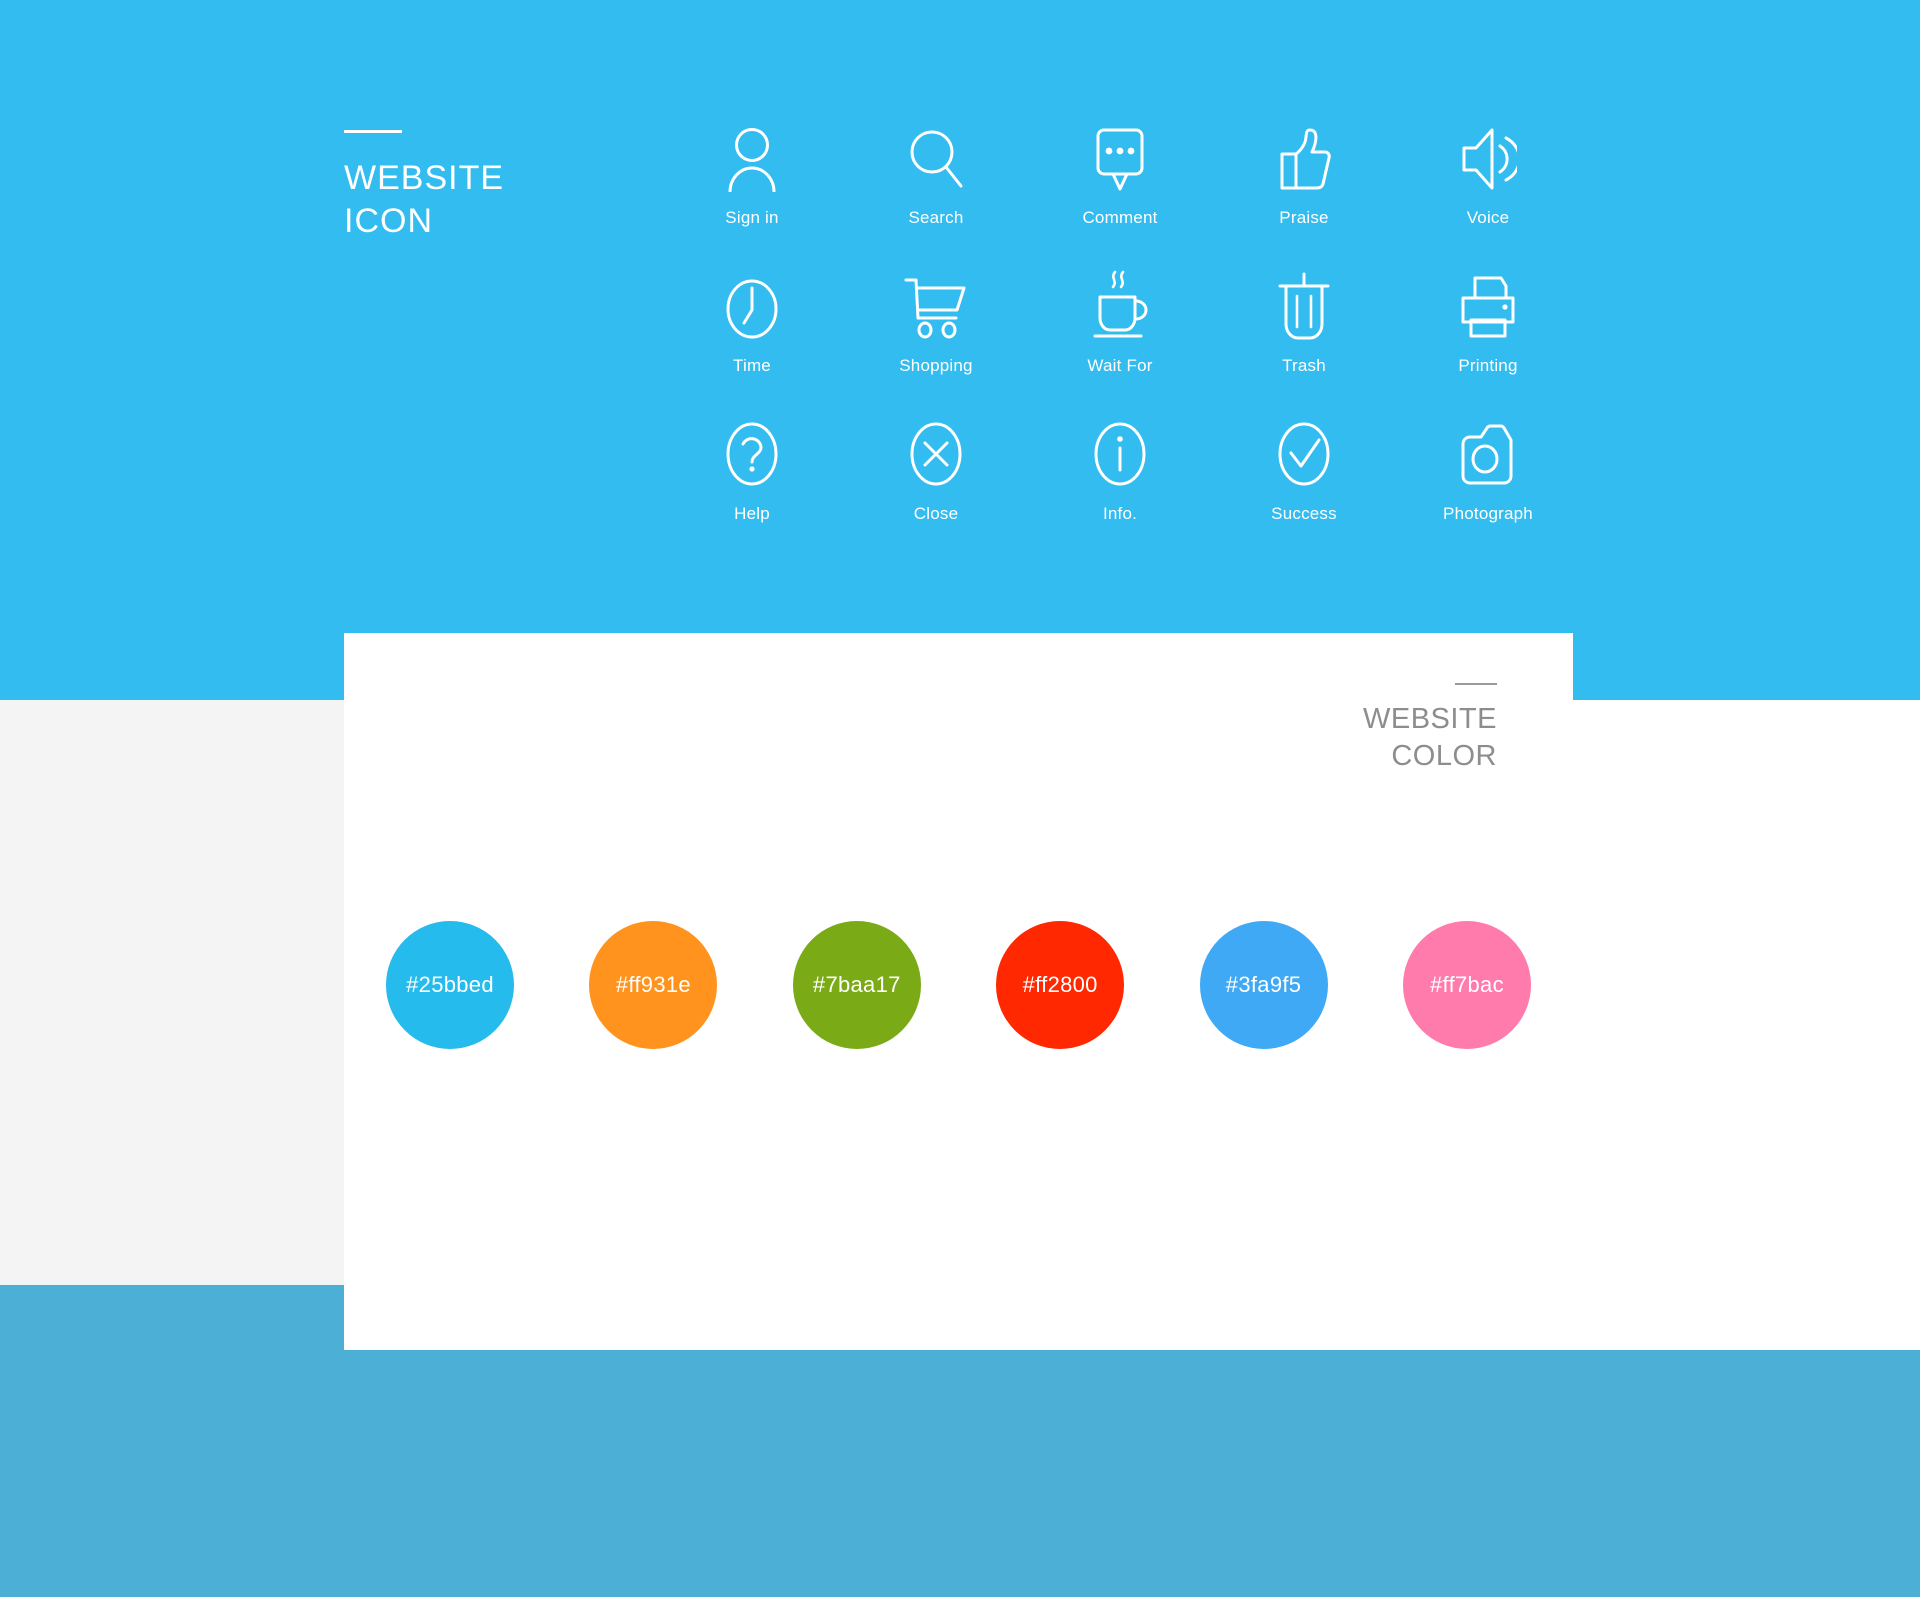  I want to click on icon-row: Time Shopping Wait For Trash Printing, so click(1120, 342).